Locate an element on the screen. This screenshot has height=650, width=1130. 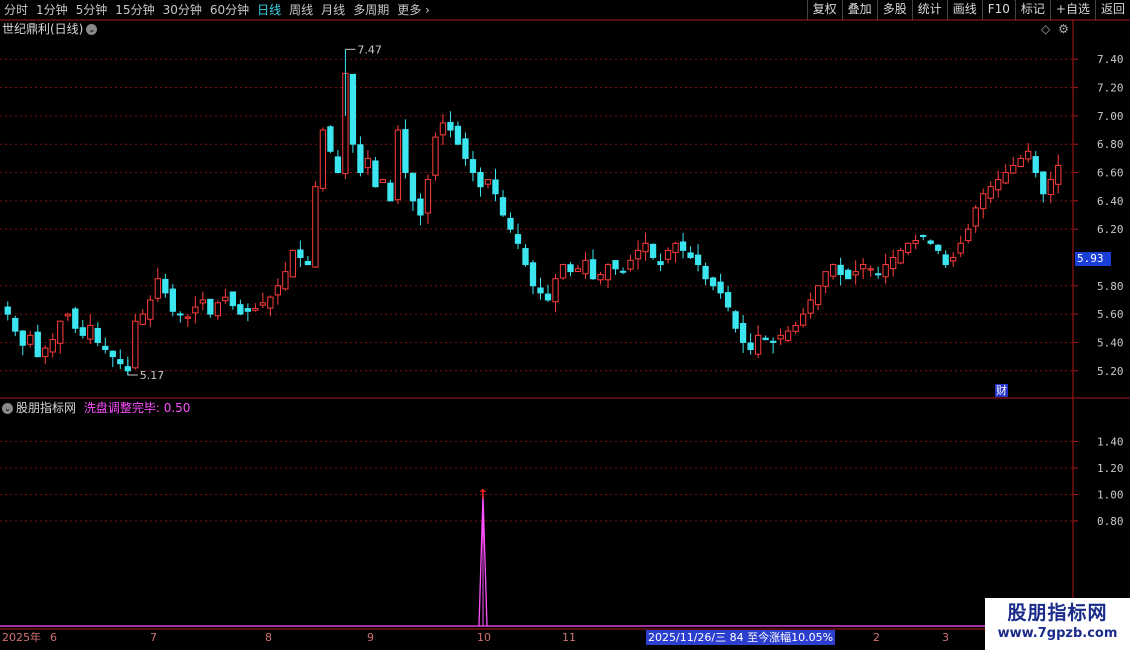
month-label: 8 is located at coordinates (268, 637).